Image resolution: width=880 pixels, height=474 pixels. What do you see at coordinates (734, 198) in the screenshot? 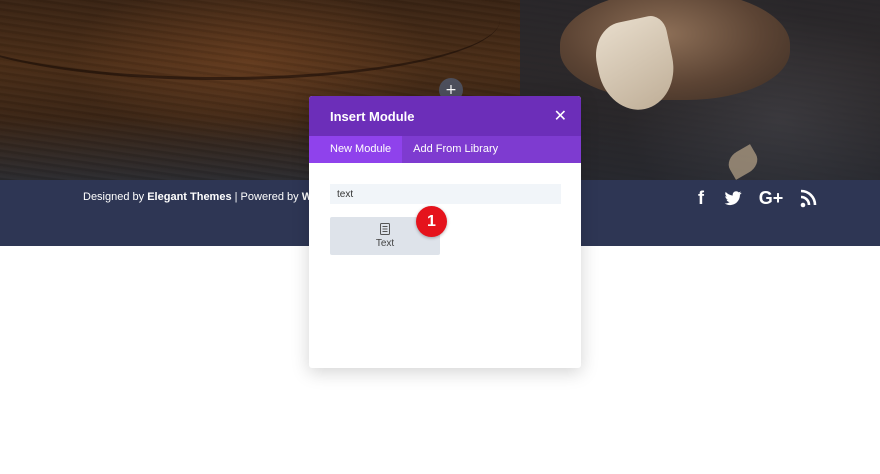
I see `twitter-icon` at bounding box center [734, 198].